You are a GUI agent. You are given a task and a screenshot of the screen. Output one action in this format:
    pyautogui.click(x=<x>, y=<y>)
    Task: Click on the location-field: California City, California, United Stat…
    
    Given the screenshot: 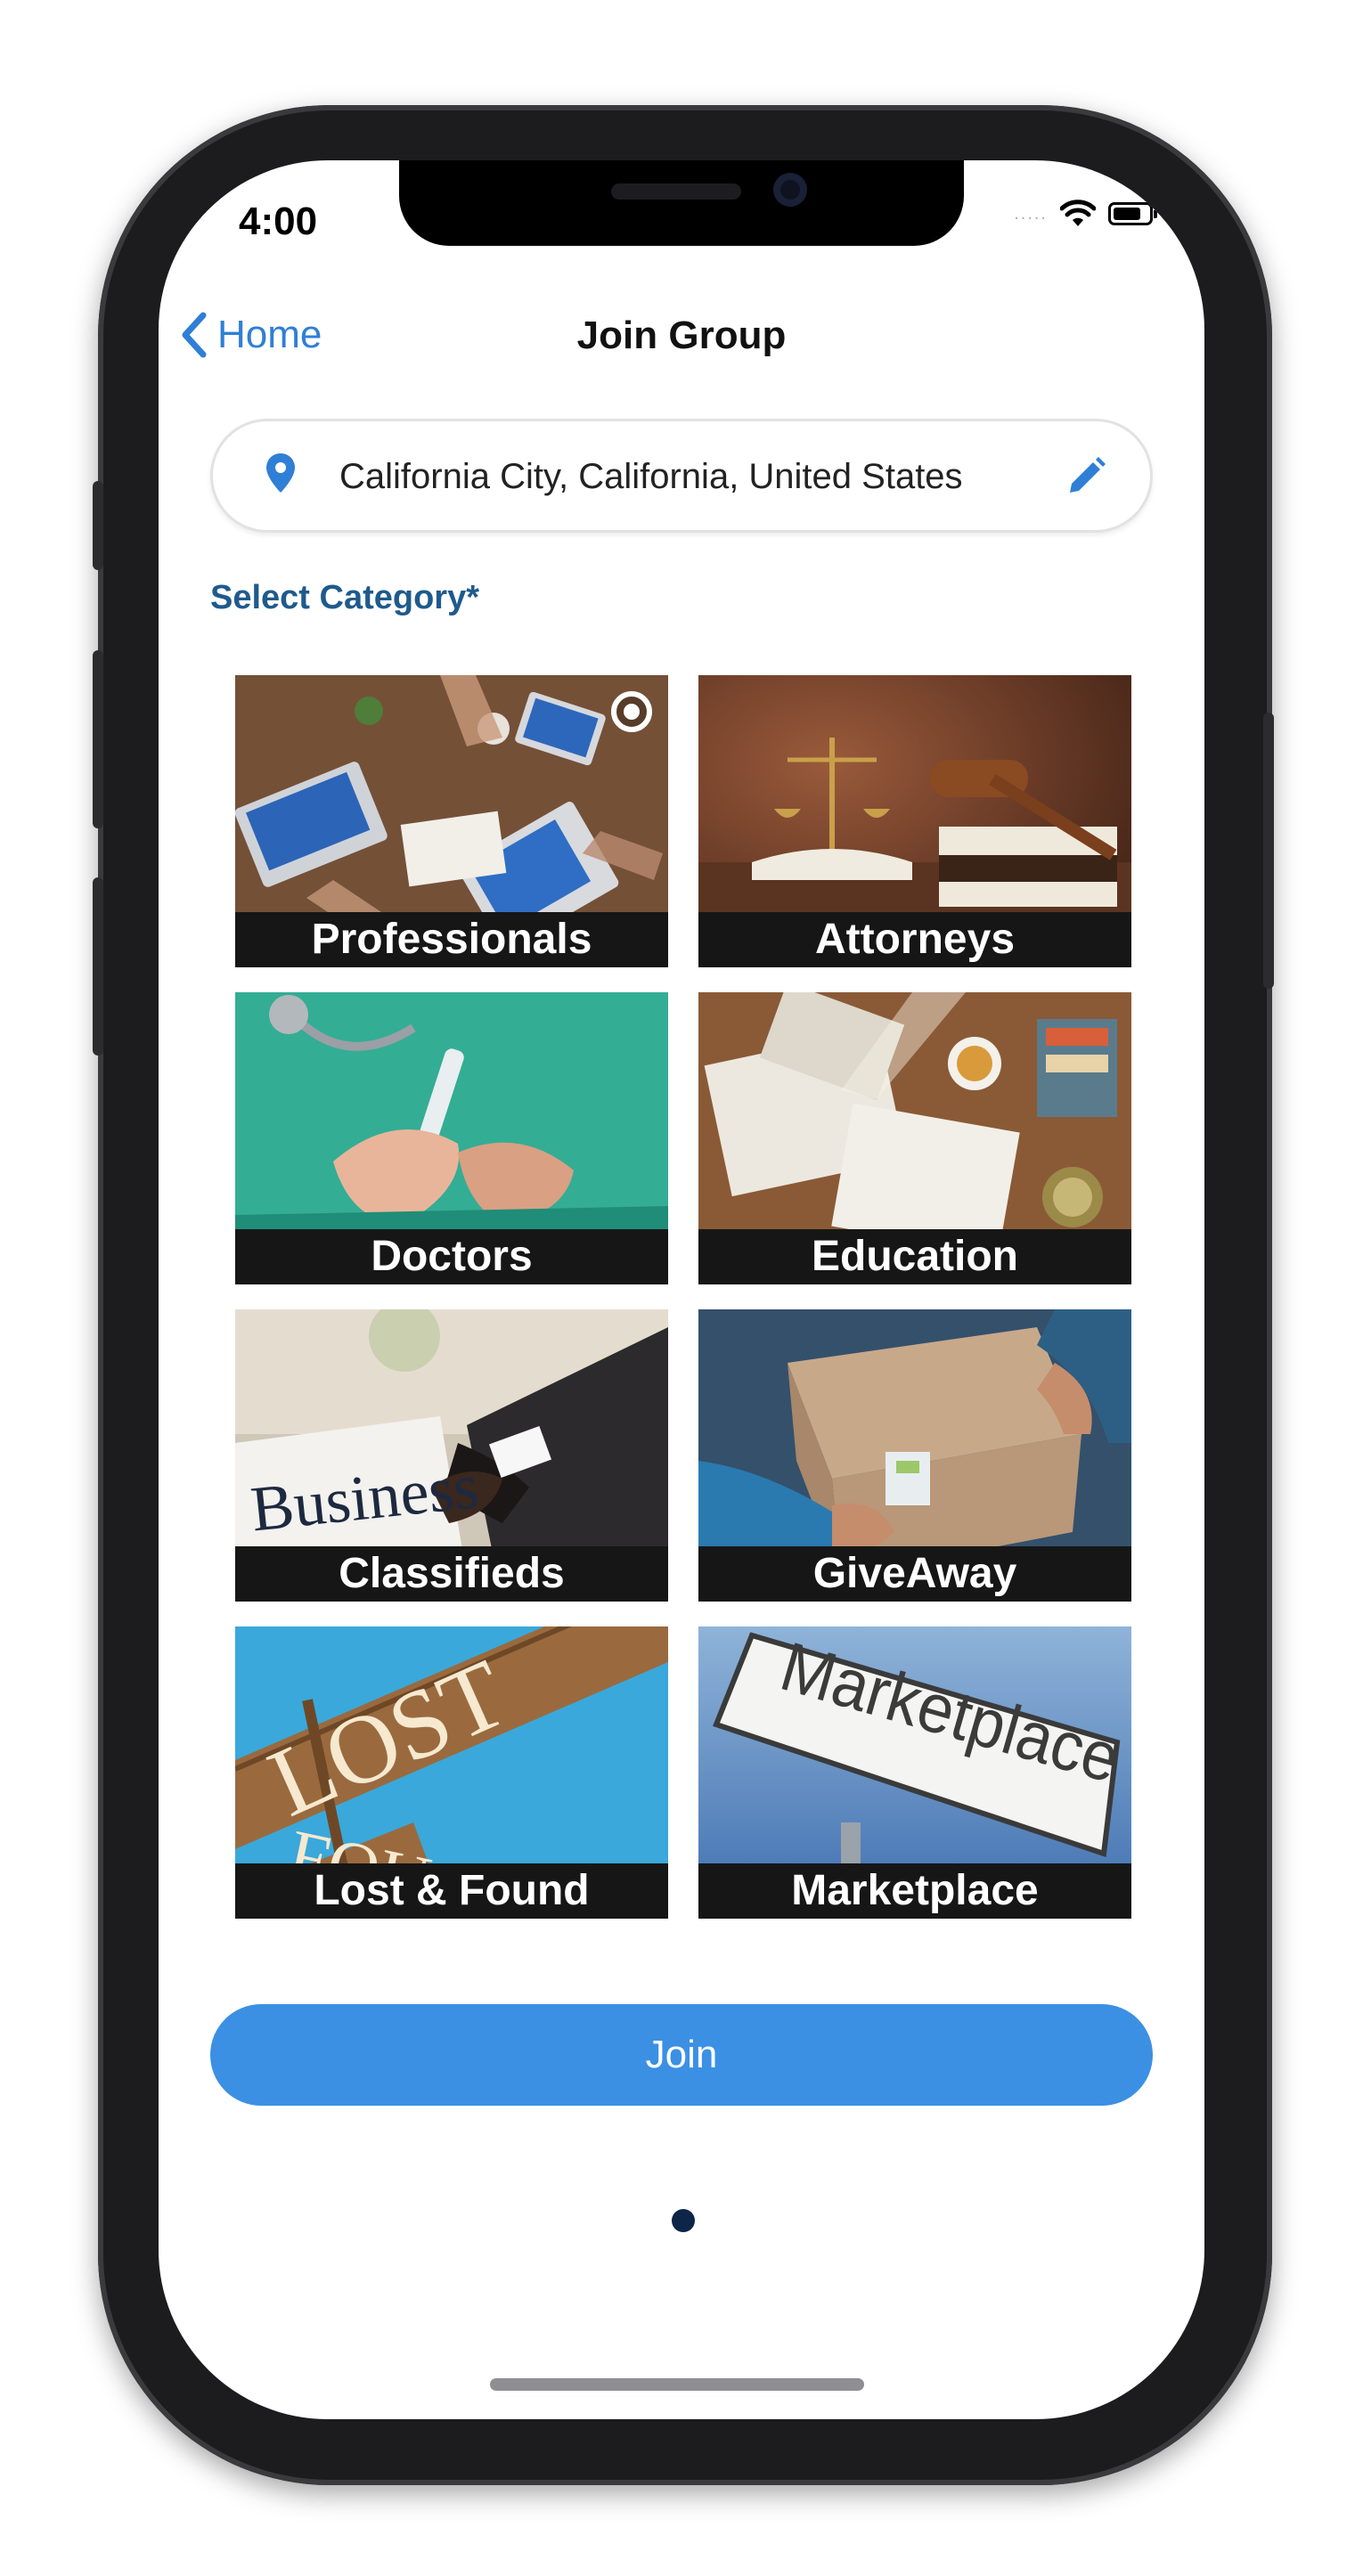 What is the action you would take?
    pyautogui.click(x=681, y=476)
    